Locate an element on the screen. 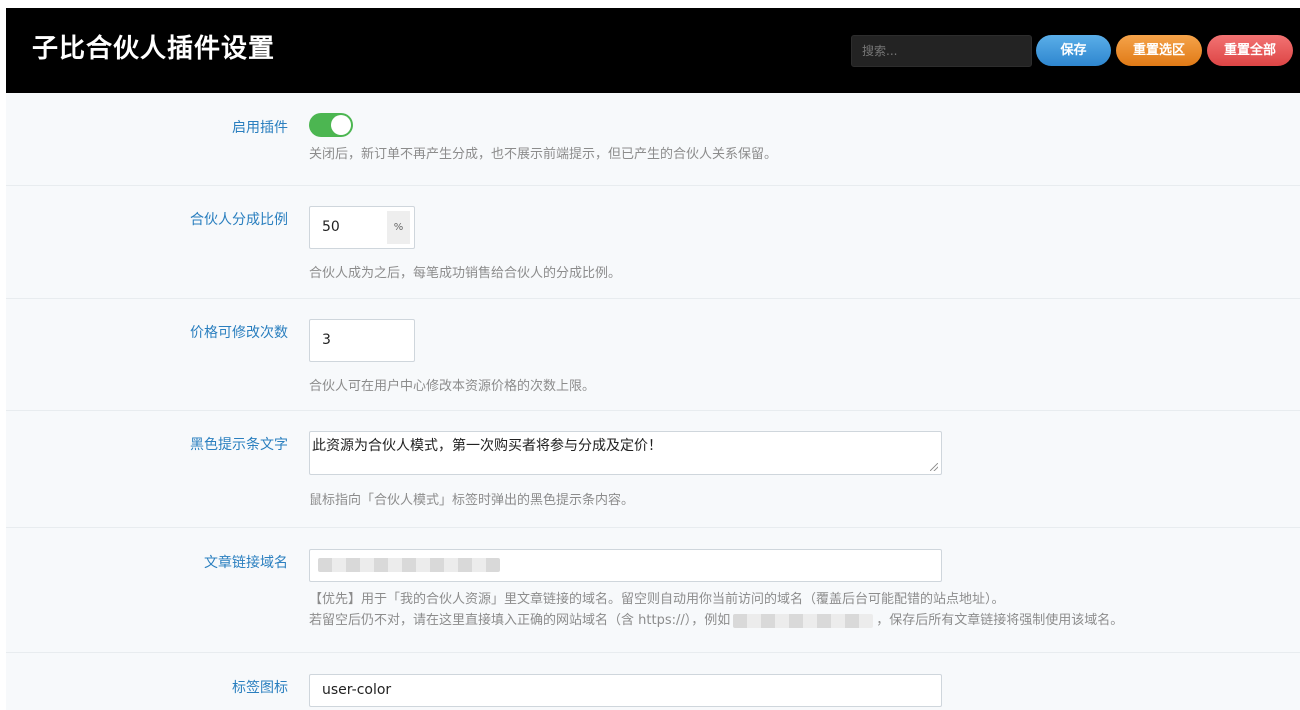 Image resolution: width=1300 pixels, height=710 pixels. partner-ratio-input: 50 % is located at coordinates (362, 227).